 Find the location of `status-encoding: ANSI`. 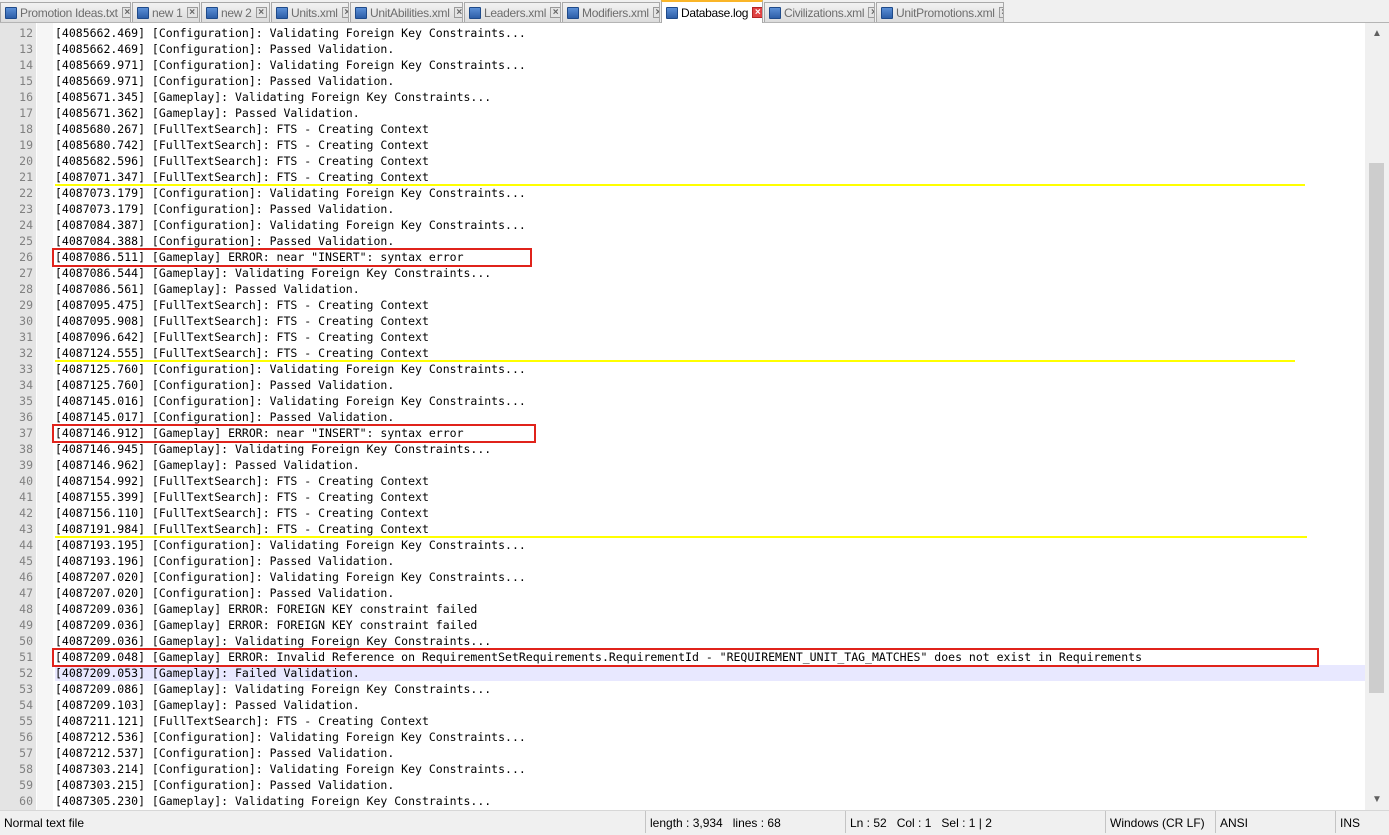

status-encoding: ANSI is located at coordinates (1275, 822).